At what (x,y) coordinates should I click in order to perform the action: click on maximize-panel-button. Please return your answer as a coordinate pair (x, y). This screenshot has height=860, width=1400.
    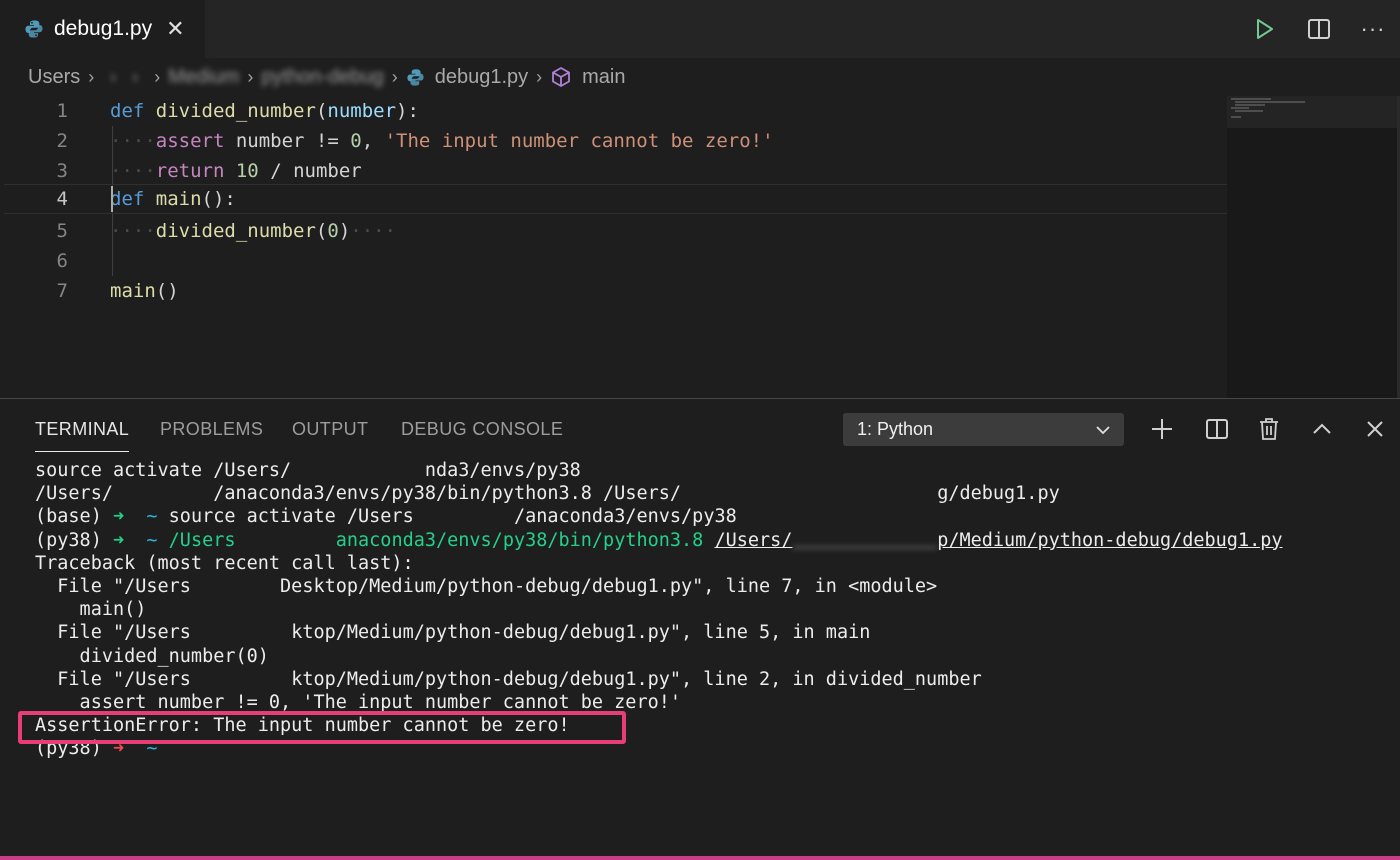
    Looking at the image, I should click on (1322, 429).